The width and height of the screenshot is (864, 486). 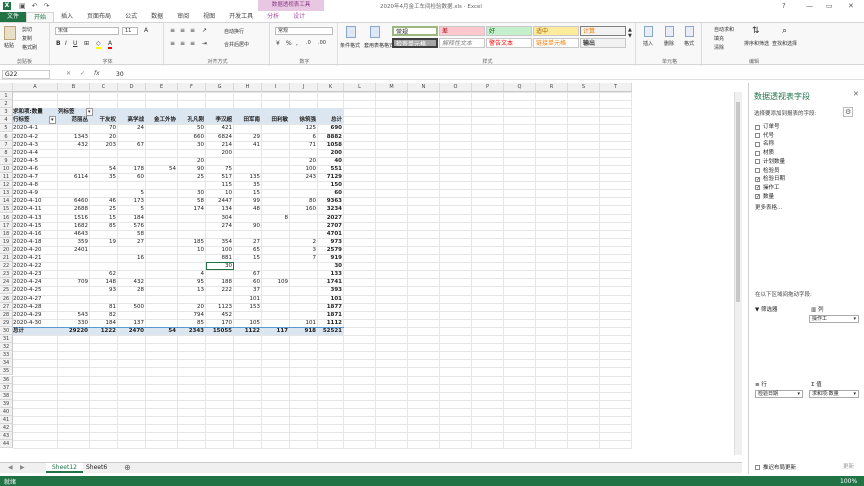 I want to click on filter-dropdown-icon: ▾, so click(x=52, y=120).